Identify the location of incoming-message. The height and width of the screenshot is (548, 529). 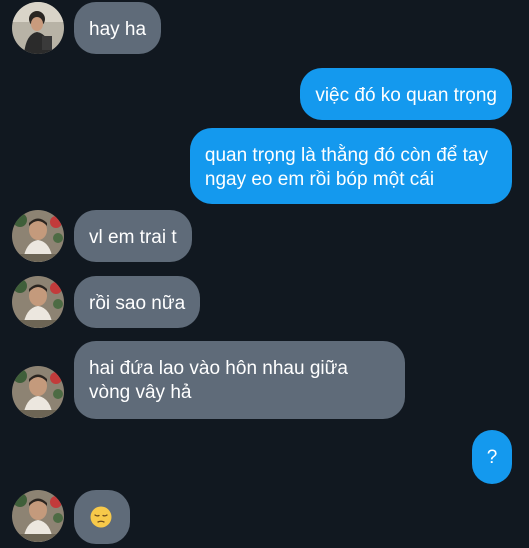
(102, 517).